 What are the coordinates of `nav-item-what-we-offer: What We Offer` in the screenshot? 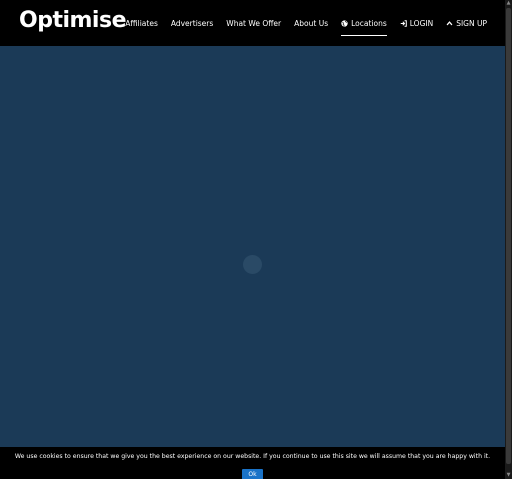 It's located at (253, 23).